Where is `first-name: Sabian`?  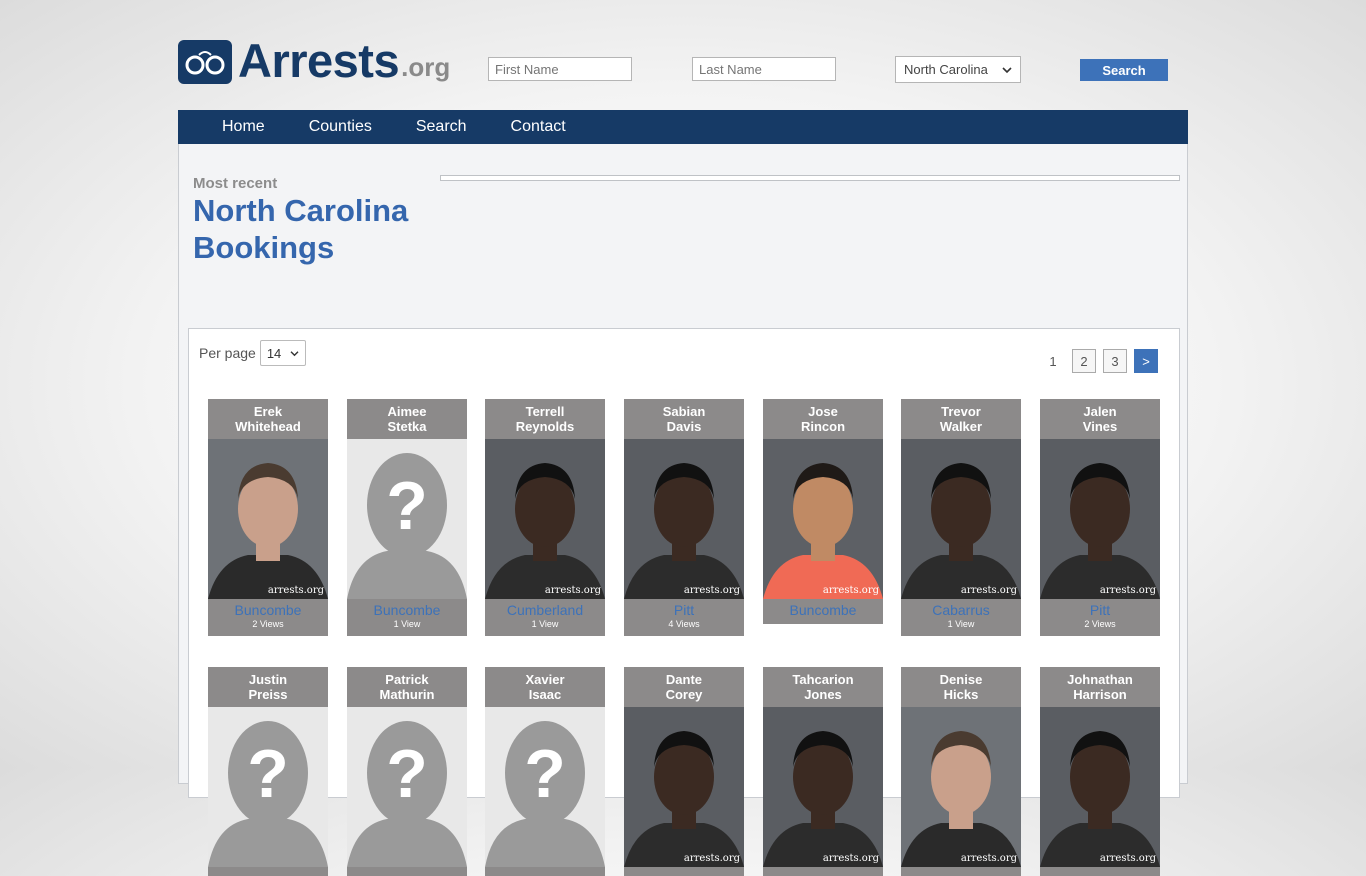 first-name: Sabian is located at coordinates (684, 411).